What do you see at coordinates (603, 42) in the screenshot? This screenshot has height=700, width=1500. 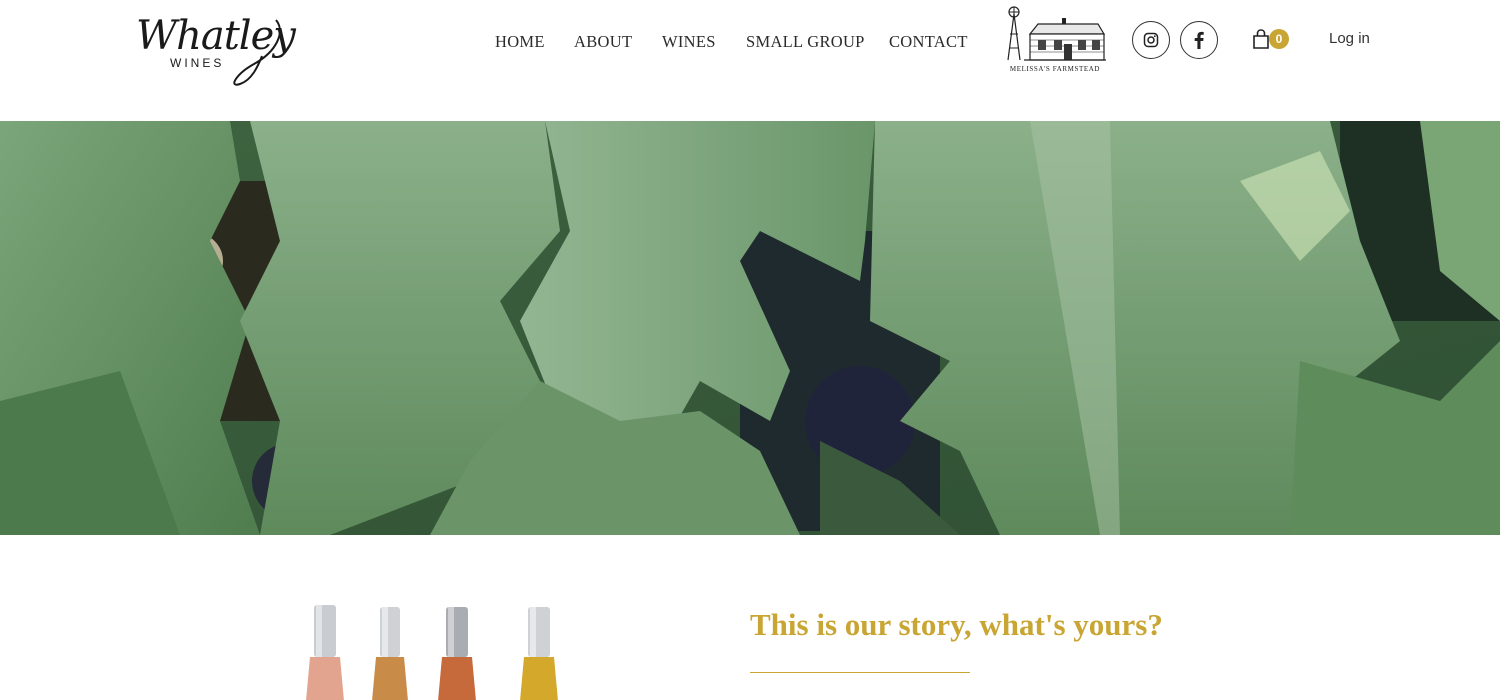 I see `nav-about: ABOUT` at bounding box center [603, 42].